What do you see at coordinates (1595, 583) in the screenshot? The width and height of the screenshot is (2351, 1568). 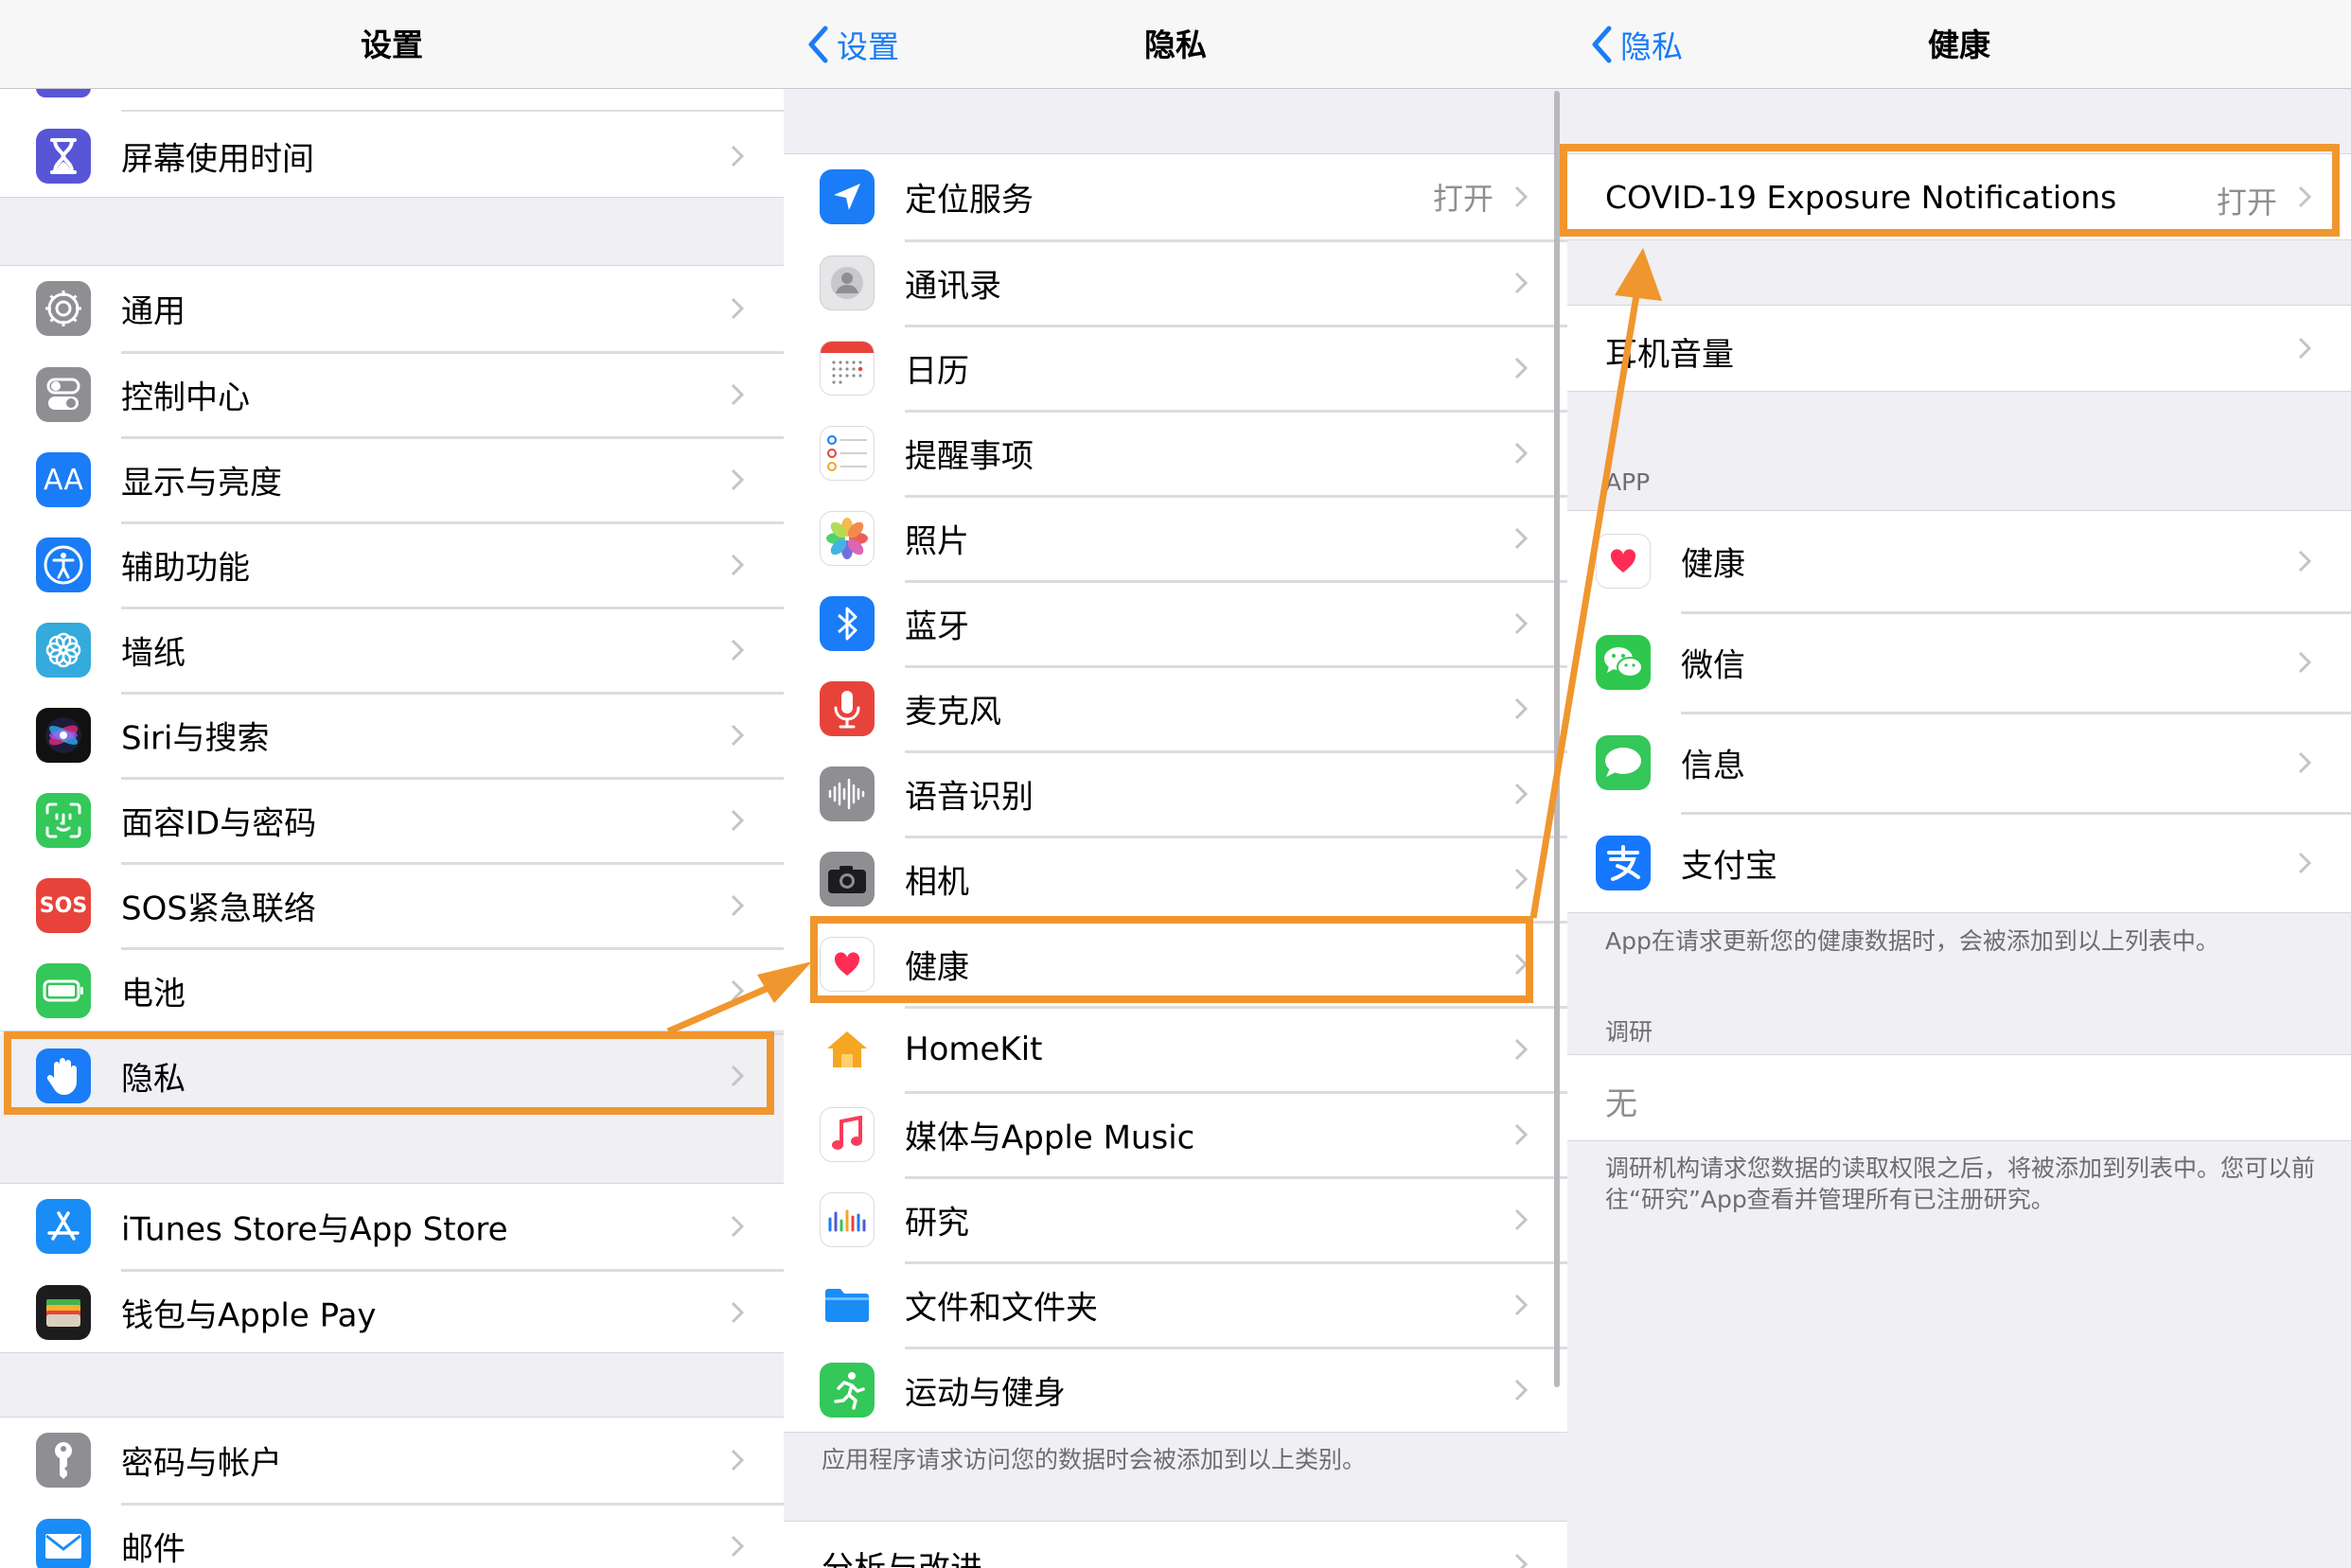 I see `arrow-health-to-covid` at bounding box center [1595, 583].